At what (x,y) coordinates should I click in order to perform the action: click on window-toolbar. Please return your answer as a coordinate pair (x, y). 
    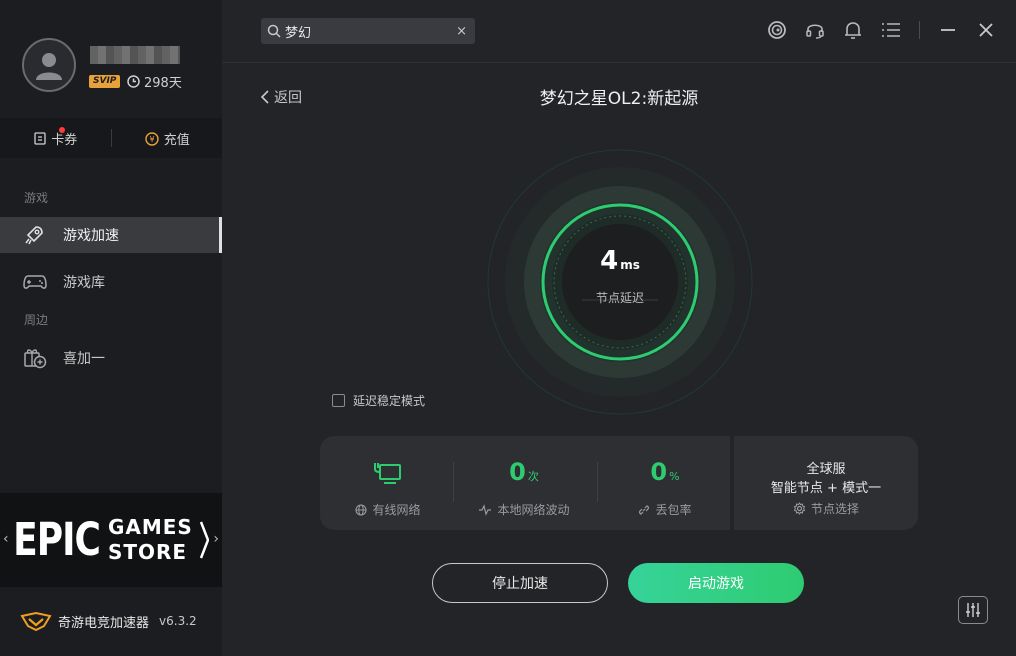
    Looking at the image, I should click on (881, 30).